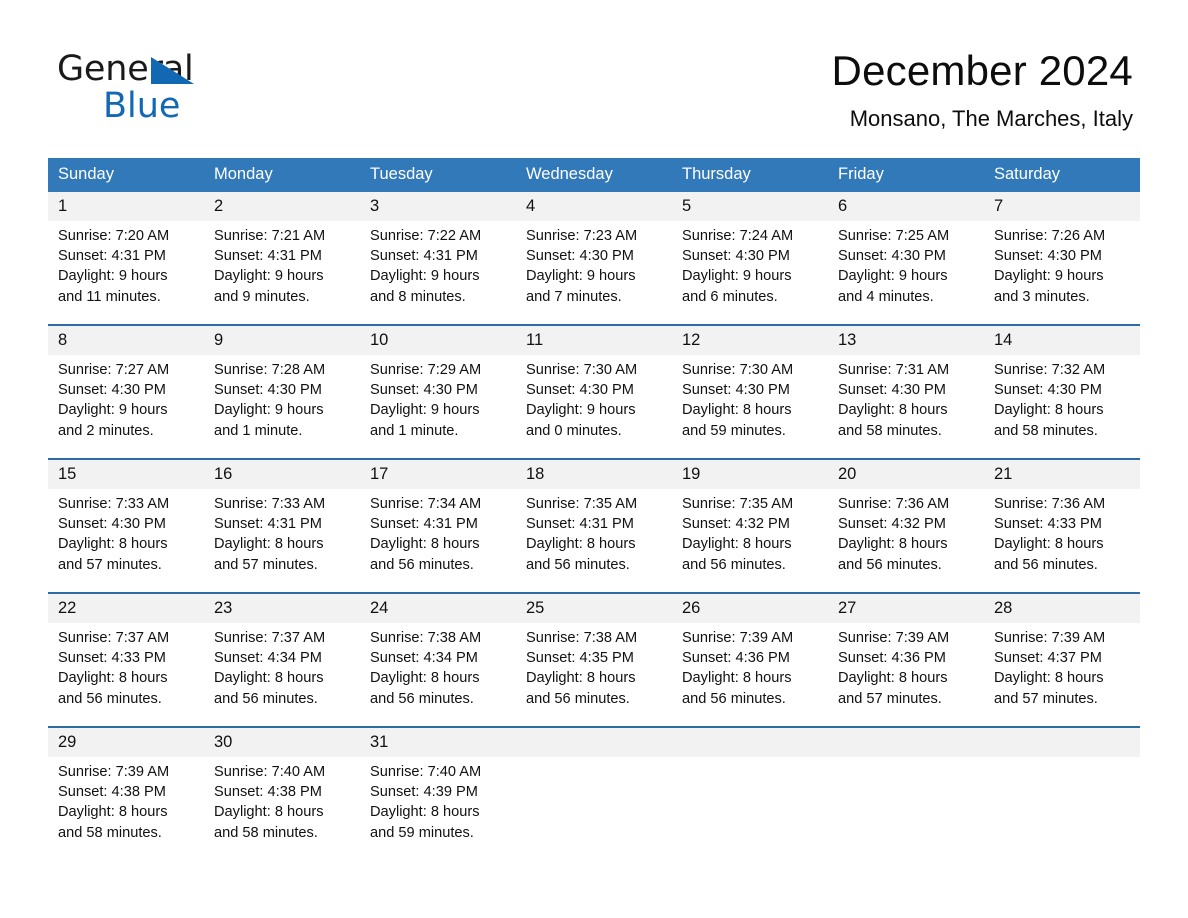 This screenshot has height=918, width=1188. Describe the element at coordinates (750, 206) in the screenshot. I see `day-number: 5` at that location.